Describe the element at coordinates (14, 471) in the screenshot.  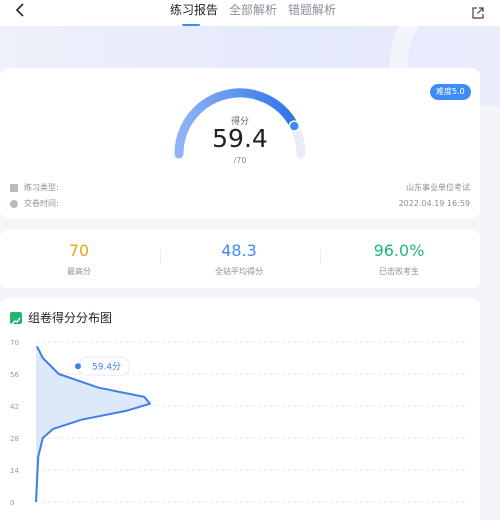
I see `y-tick-label: 14` at that location.